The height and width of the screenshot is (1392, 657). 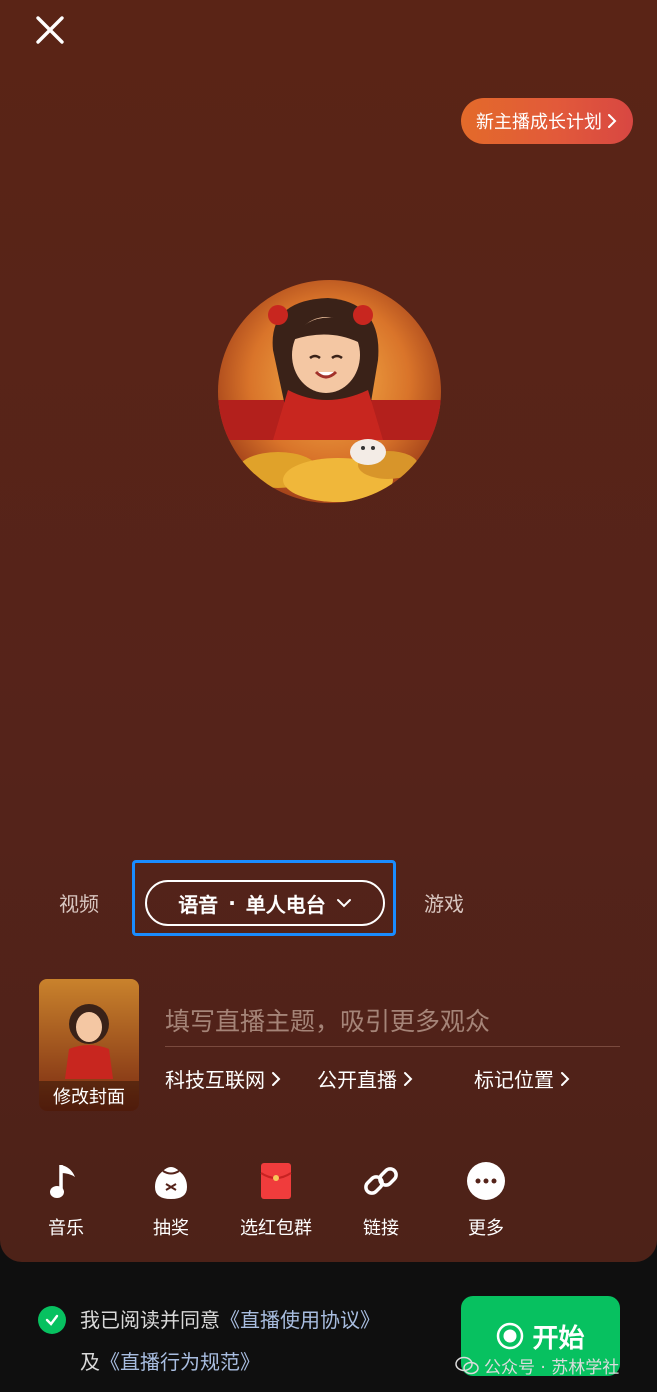 What do you see at coordinates (198, 904) in the screenshot?
I see `selected-mode-label: 语音` at bounding box center [198, 904].